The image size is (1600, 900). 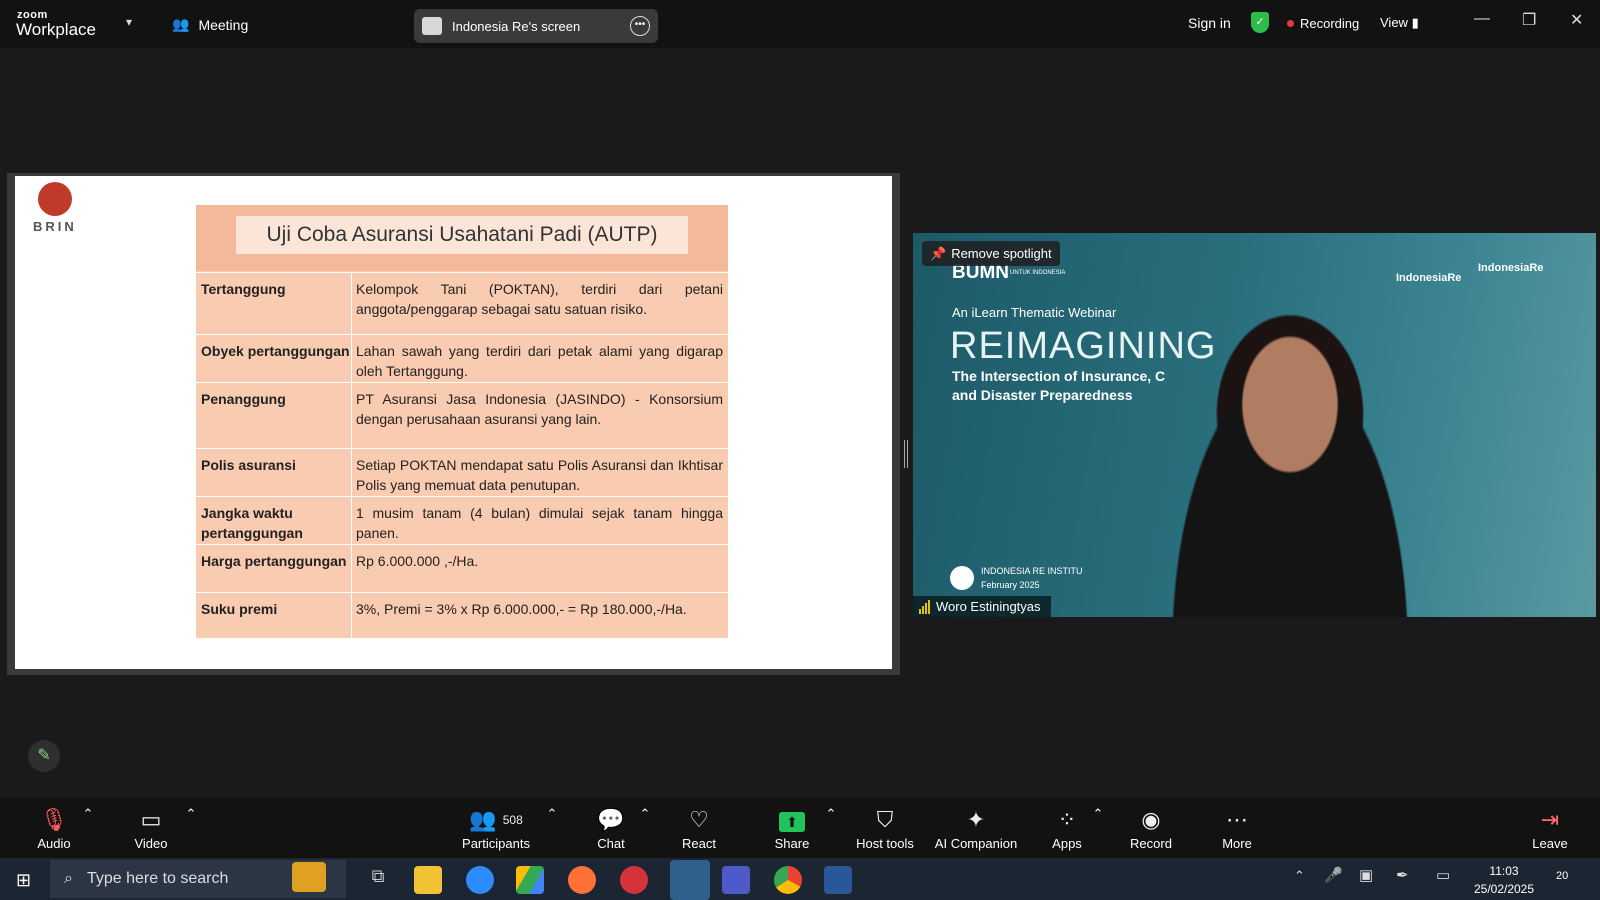 I want to click on view-label: View, so click(x=1394, y=22).